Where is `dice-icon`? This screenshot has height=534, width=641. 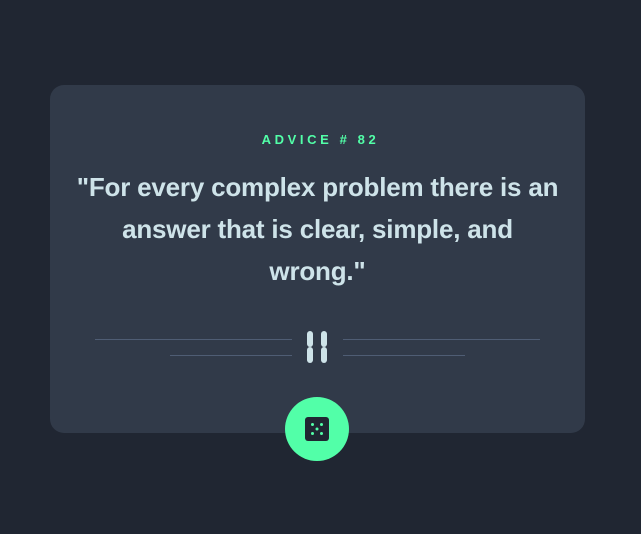
dice-icon is located at coordinates (317, 429).